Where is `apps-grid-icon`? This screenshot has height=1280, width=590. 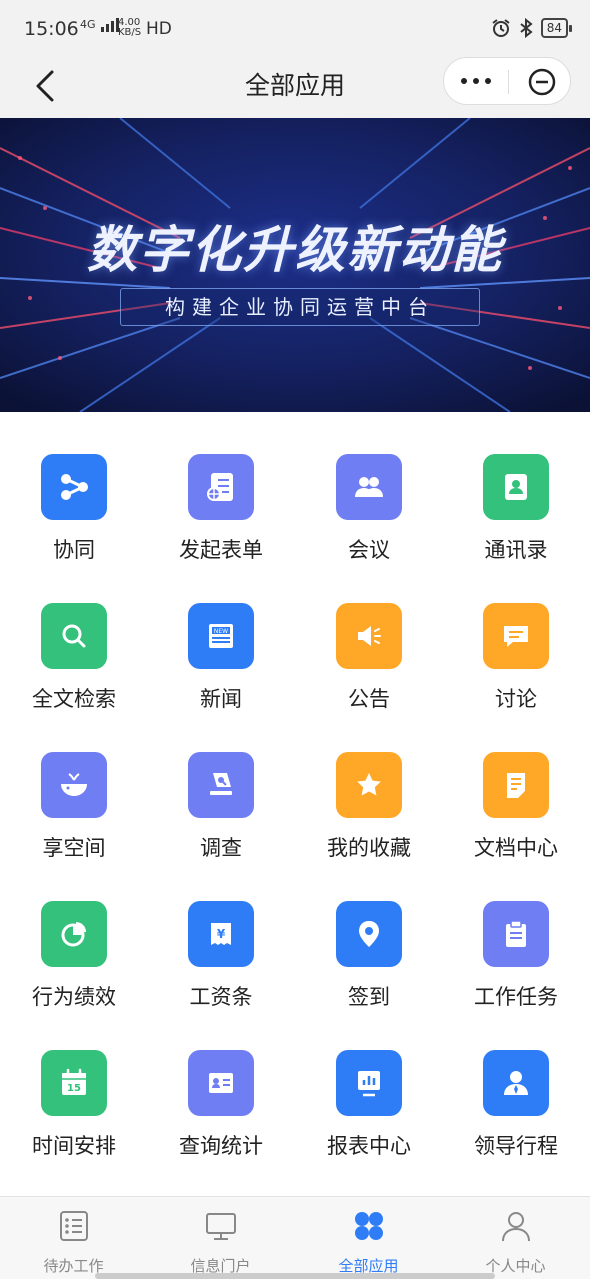 apps-grid-icon is located at coordinates (369, 1226).